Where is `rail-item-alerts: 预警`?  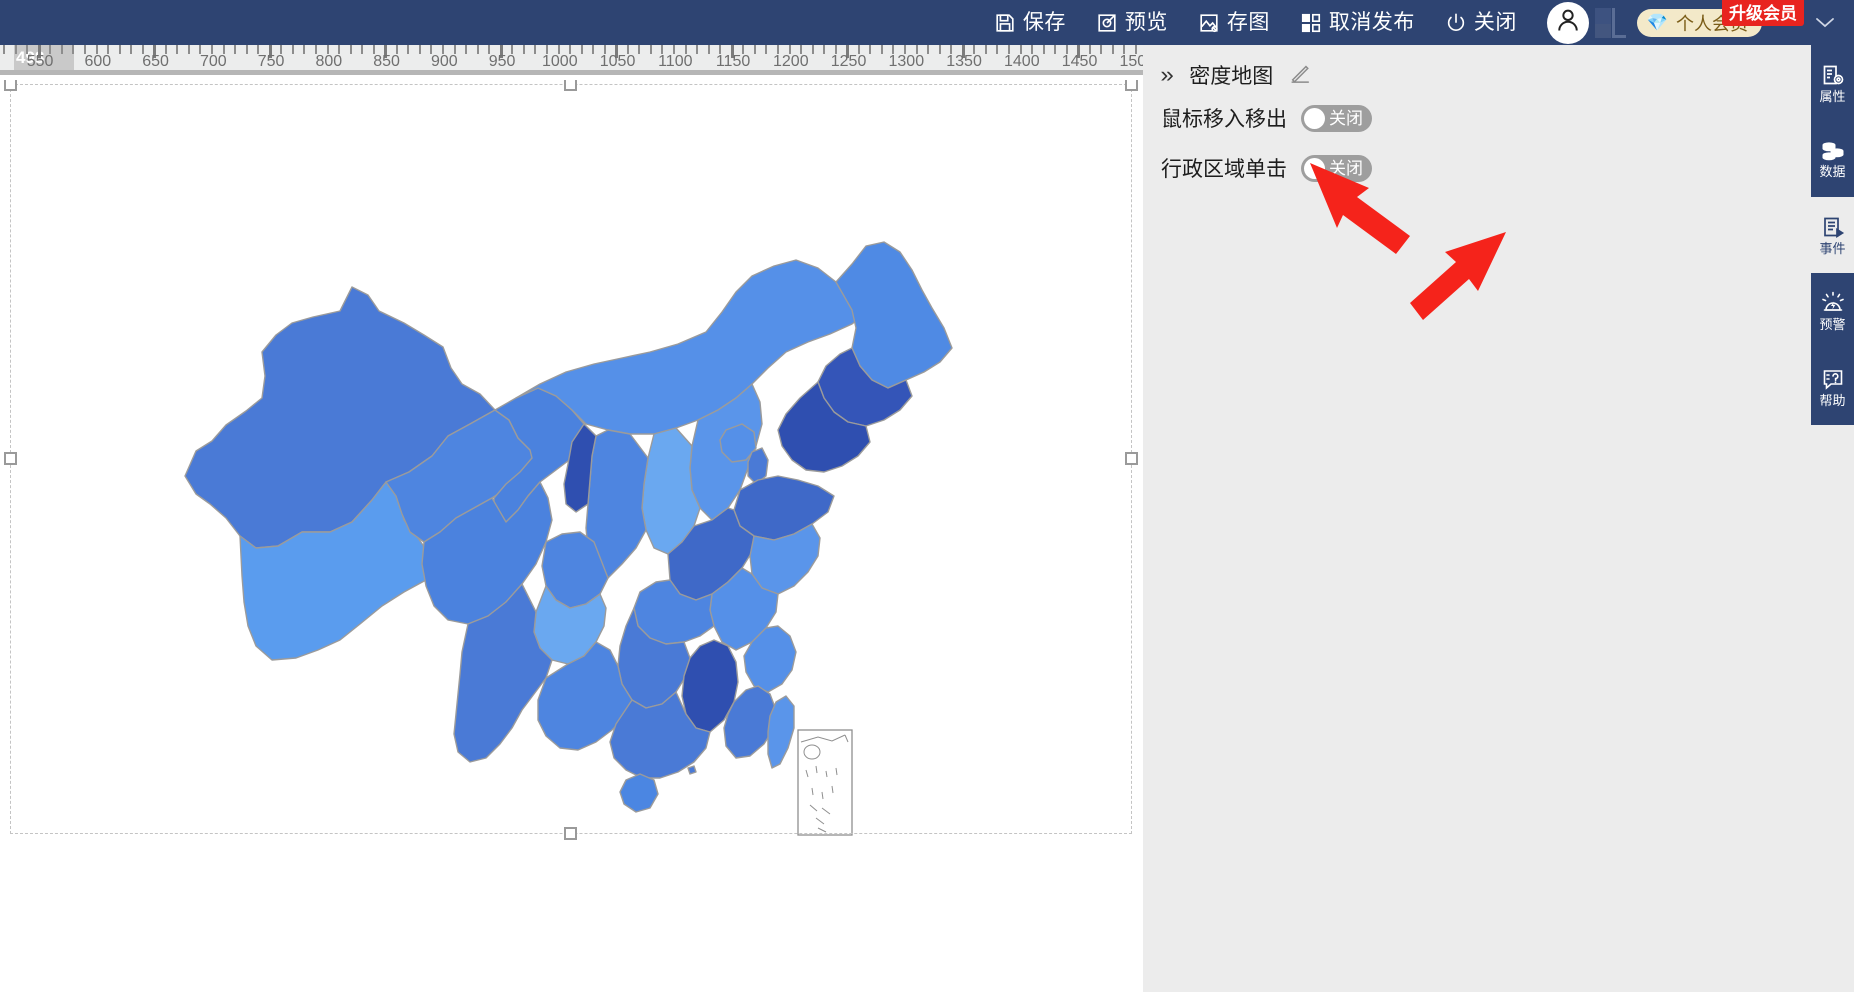
rail-item-alerts: 预警 is located at coordinates (1832, 311).